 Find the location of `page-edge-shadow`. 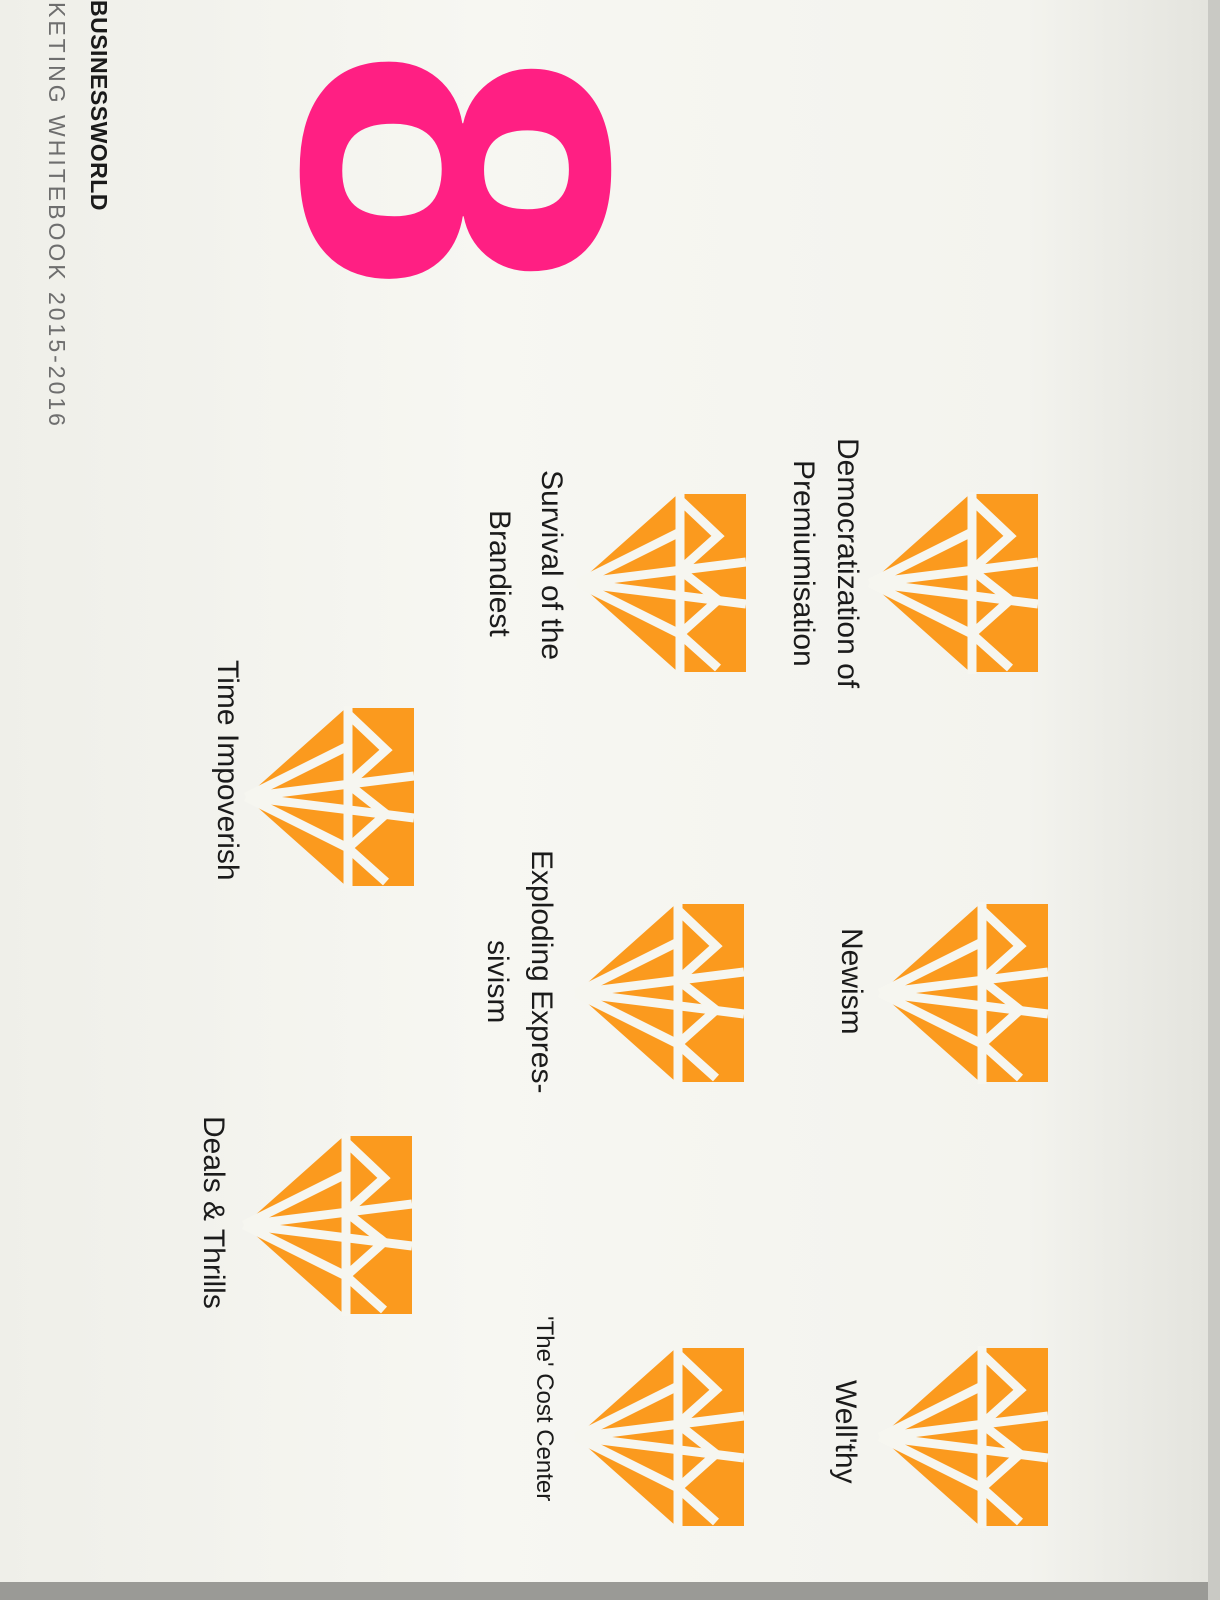

page-edge-shadow is located at coordinates (610, 1591).